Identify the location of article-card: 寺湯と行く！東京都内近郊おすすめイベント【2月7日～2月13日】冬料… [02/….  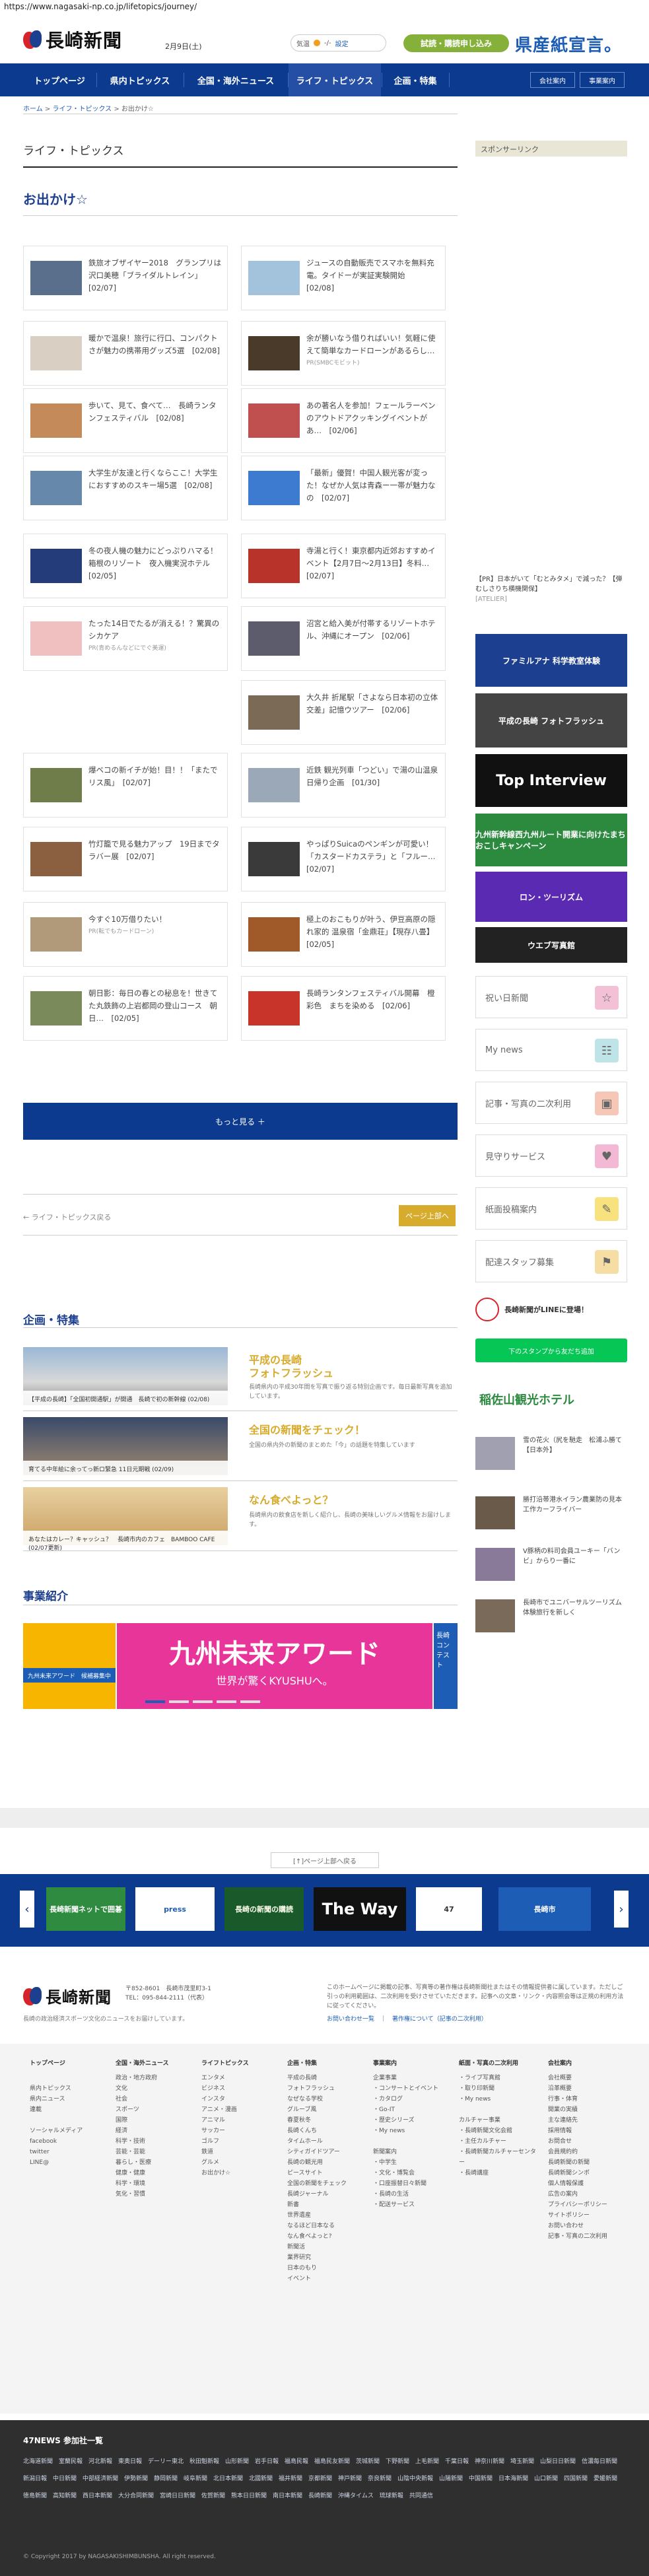
(343, 566).